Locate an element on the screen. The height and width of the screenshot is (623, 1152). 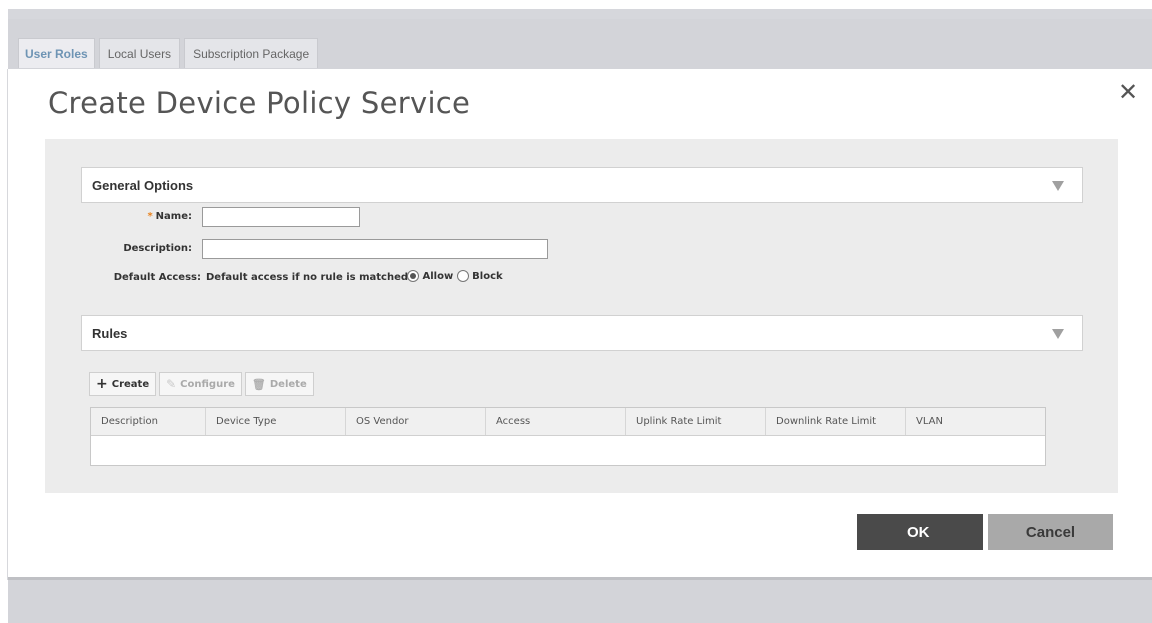
pencil-icon: ✎ is located at coordinates (171, 384).